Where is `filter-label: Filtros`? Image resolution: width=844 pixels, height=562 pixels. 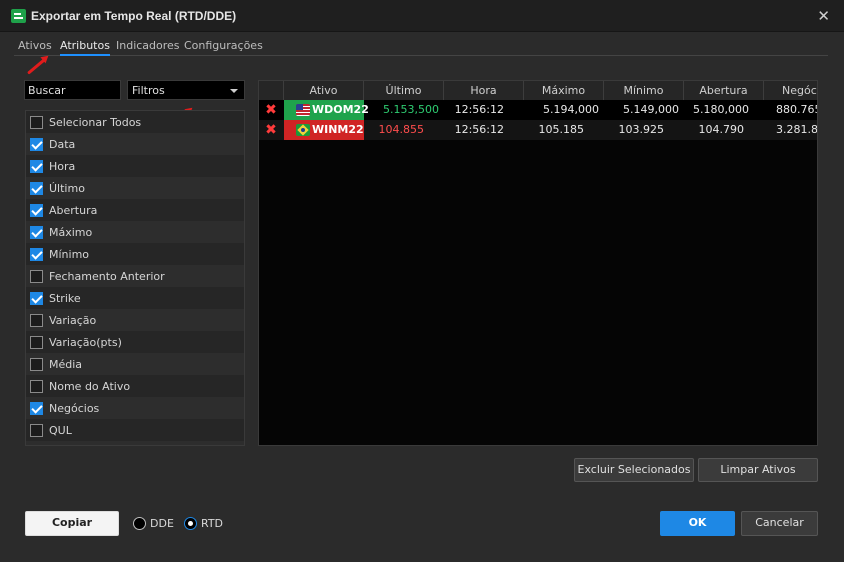 filter-label: Filtros is located at coordinates (148, 90).